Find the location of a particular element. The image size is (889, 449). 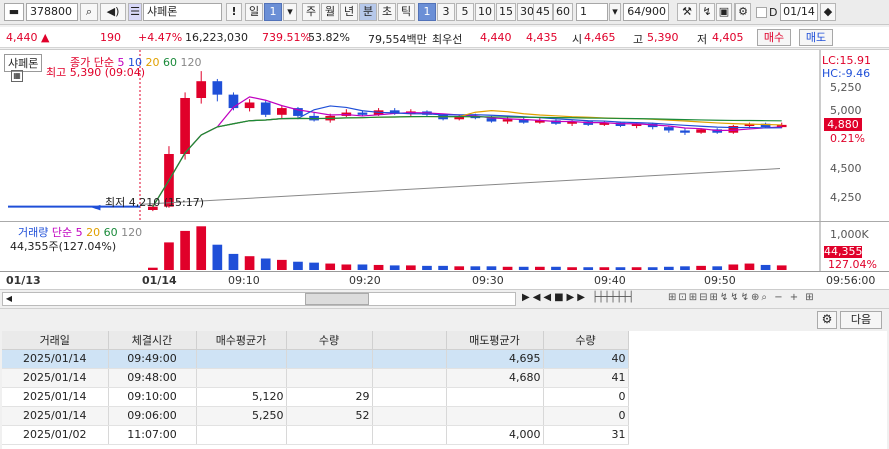

table-row: 2025/01/14 09:49:00 4,695 40 is located at coordinates (315, 359).